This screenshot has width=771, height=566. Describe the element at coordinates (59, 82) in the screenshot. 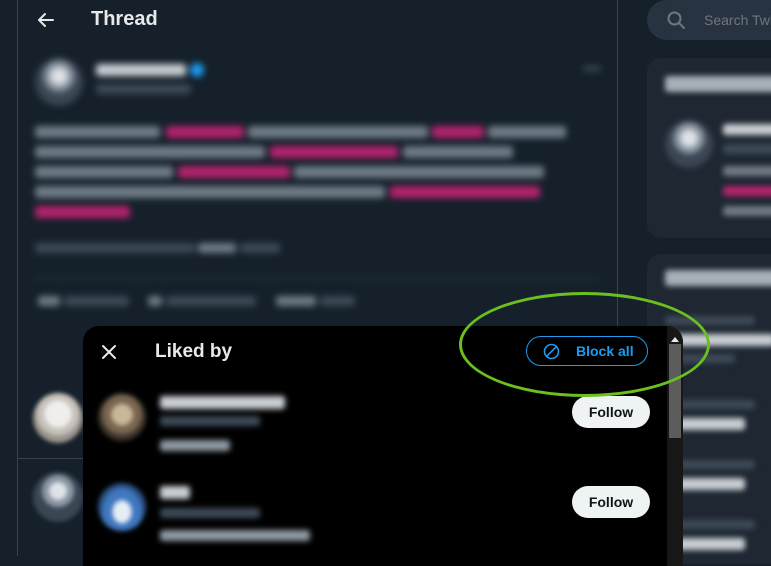

I see `tweet-author-avatar` at that location.